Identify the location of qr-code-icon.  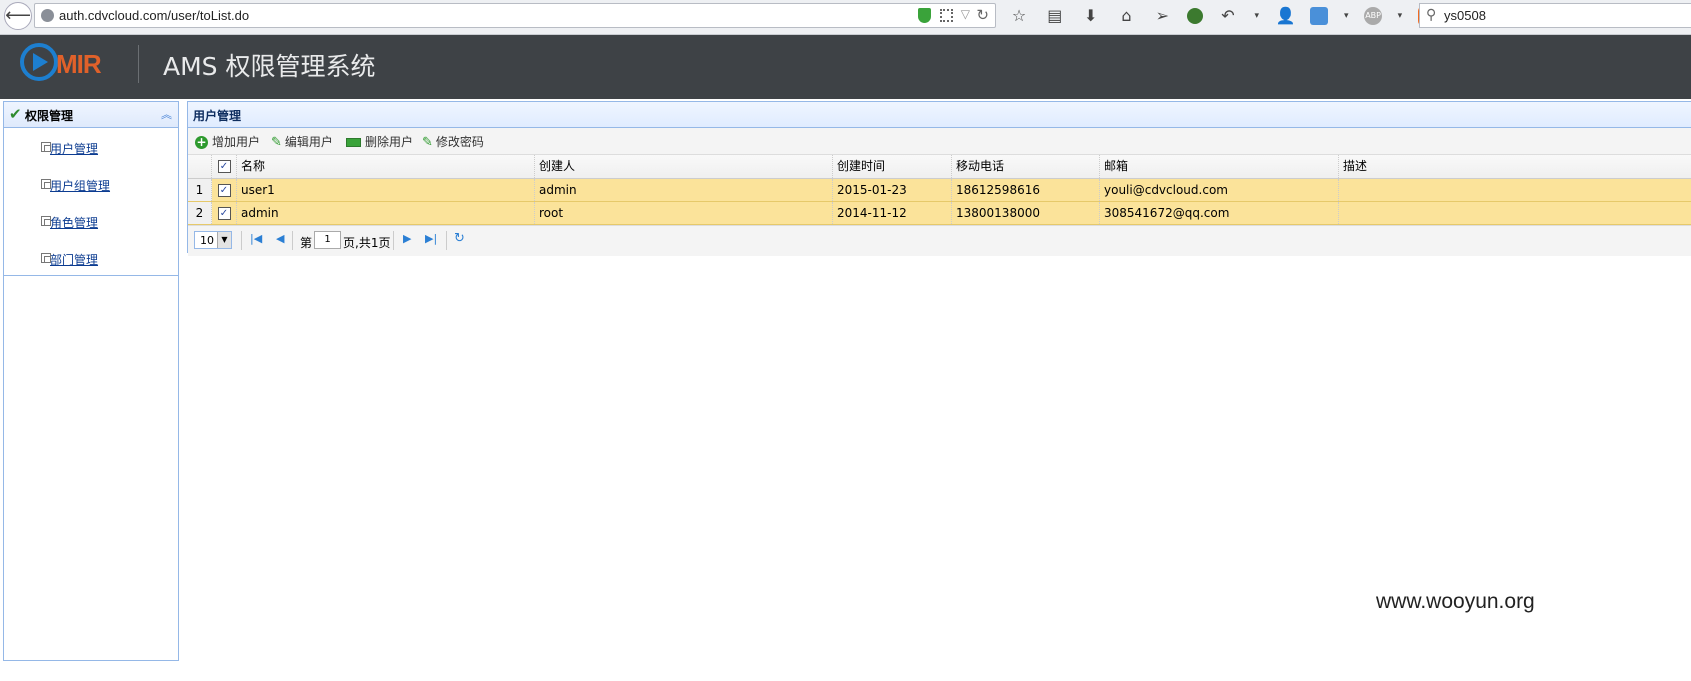
(946, 15).